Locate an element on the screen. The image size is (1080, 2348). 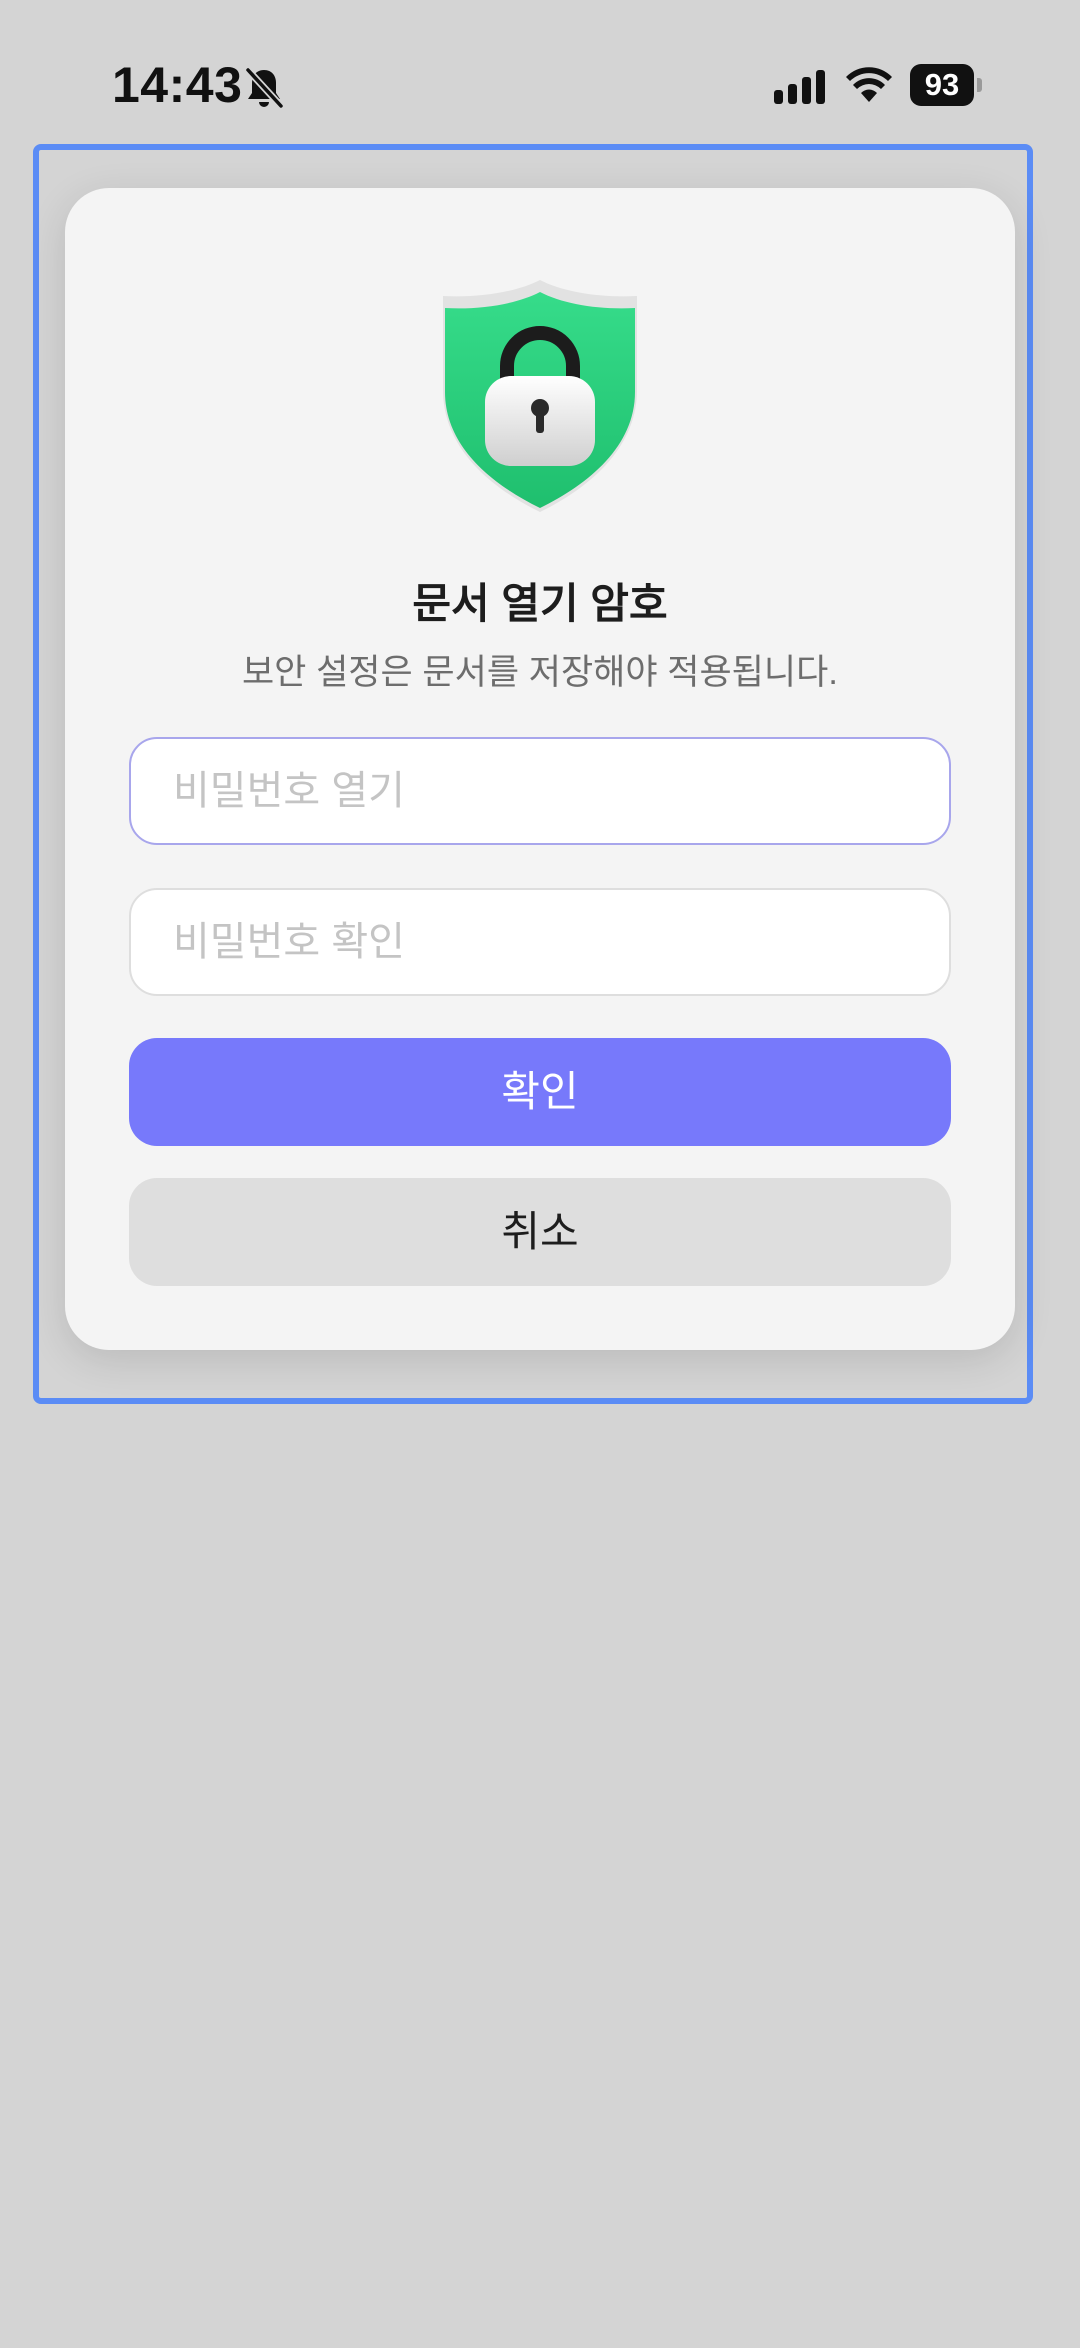
battery-tip is located at coordinates (979, 85).